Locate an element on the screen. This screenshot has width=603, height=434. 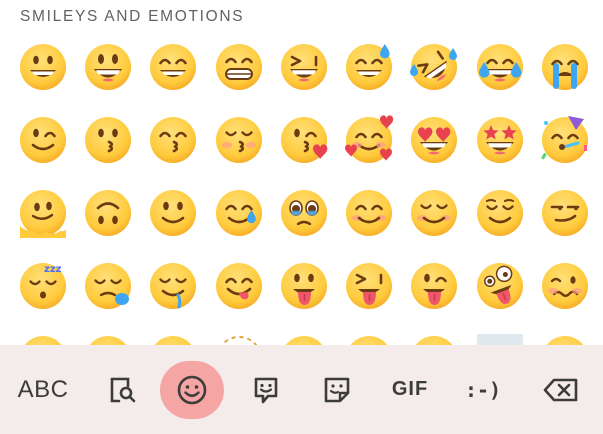
drooling-face-emoji is located at coordinates (173, 297).